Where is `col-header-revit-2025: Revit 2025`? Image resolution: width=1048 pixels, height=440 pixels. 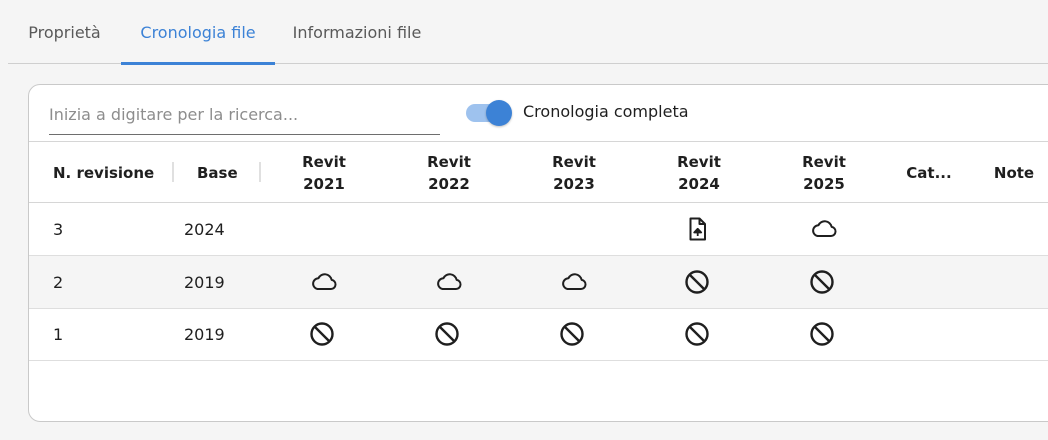 col-header-revit-2025: Revit 2025 is located at coordinates (824, 172).